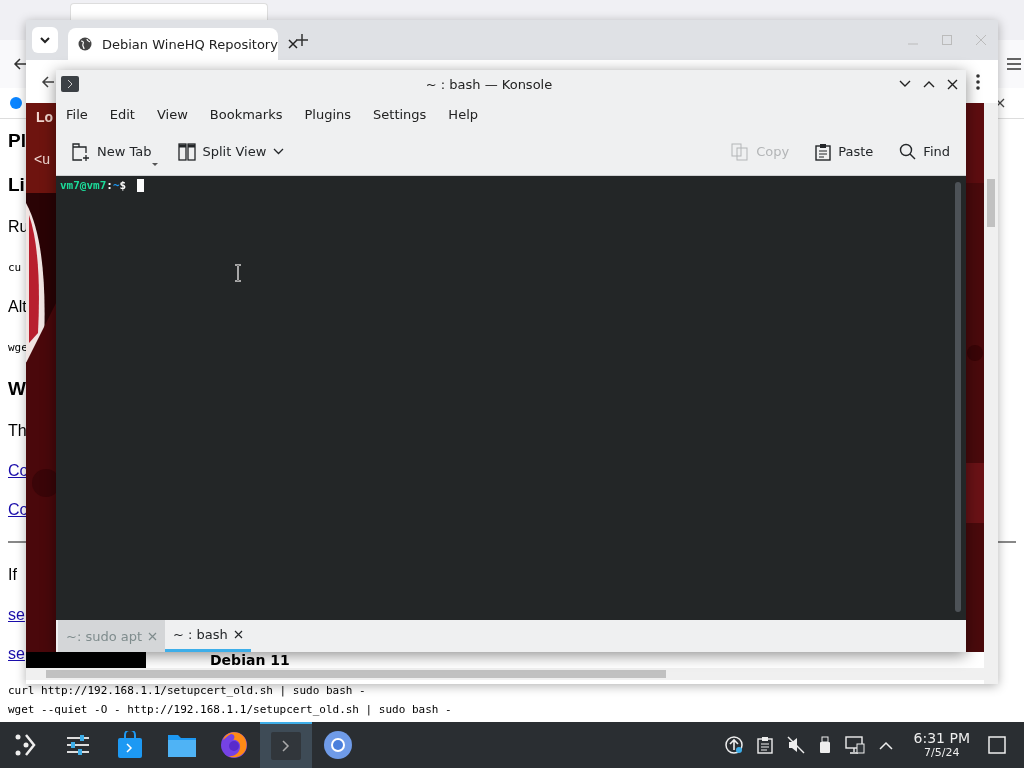  I want to click on banner-text: Lo, so click(45, 117).